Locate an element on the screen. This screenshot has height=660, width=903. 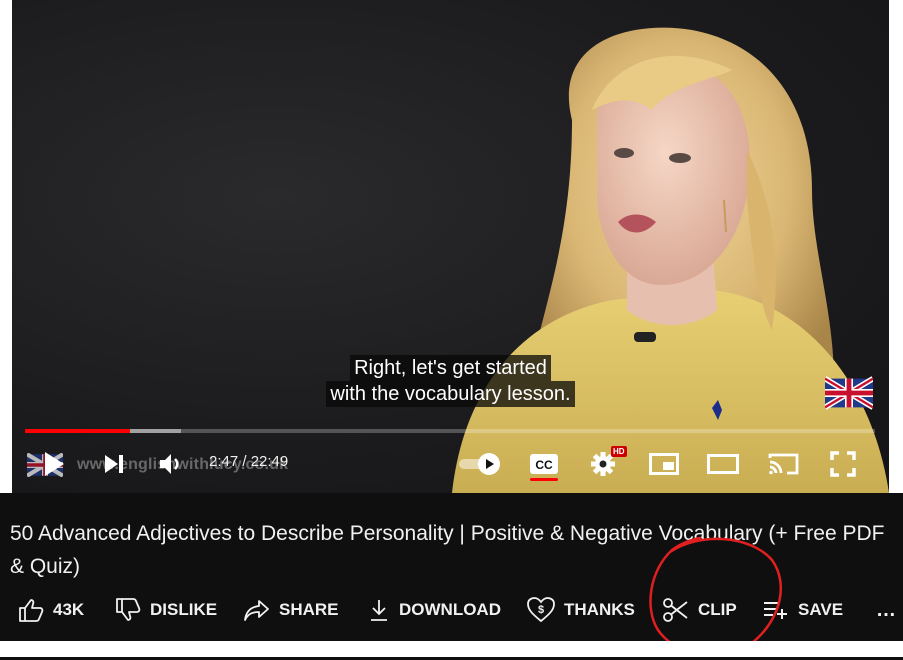
subtitles-button: CC is located at coordinates (544, 464).